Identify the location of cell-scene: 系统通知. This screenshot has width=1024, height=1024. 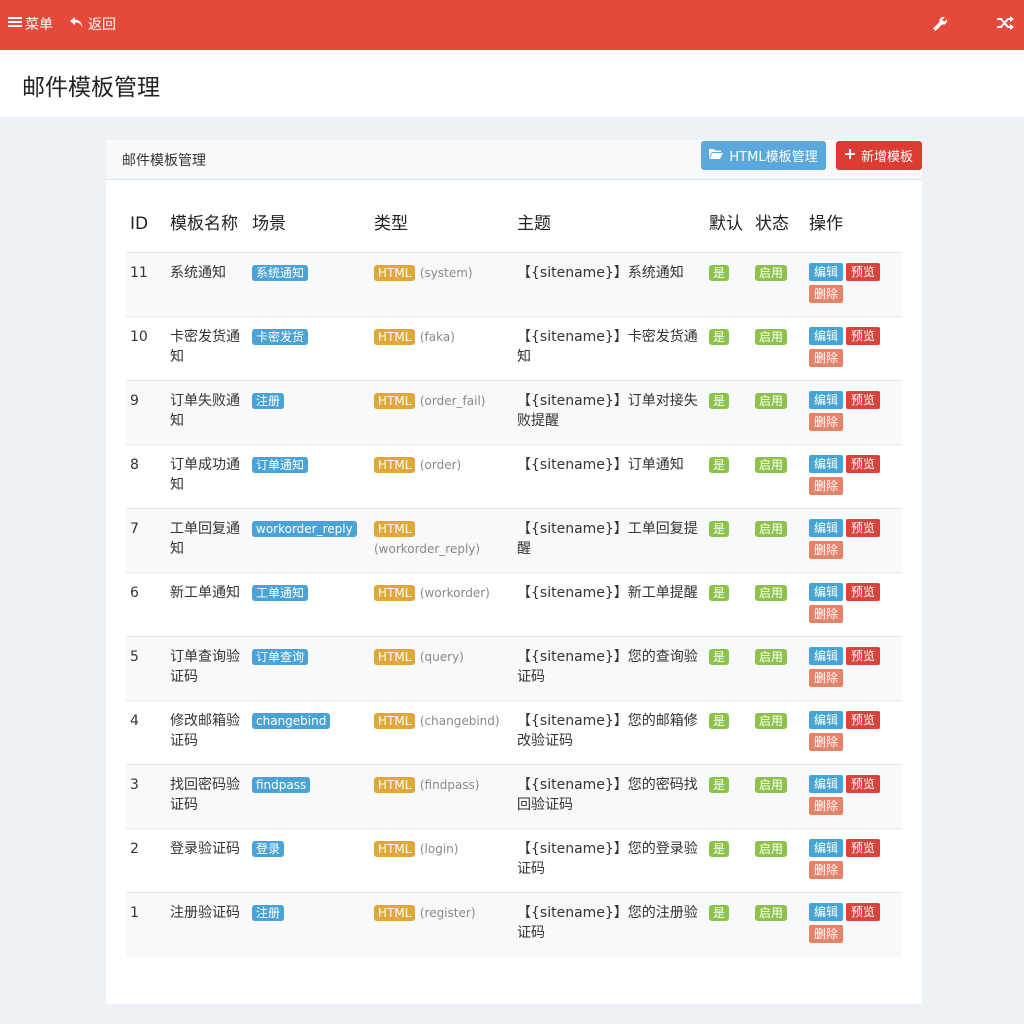
(309, 284).